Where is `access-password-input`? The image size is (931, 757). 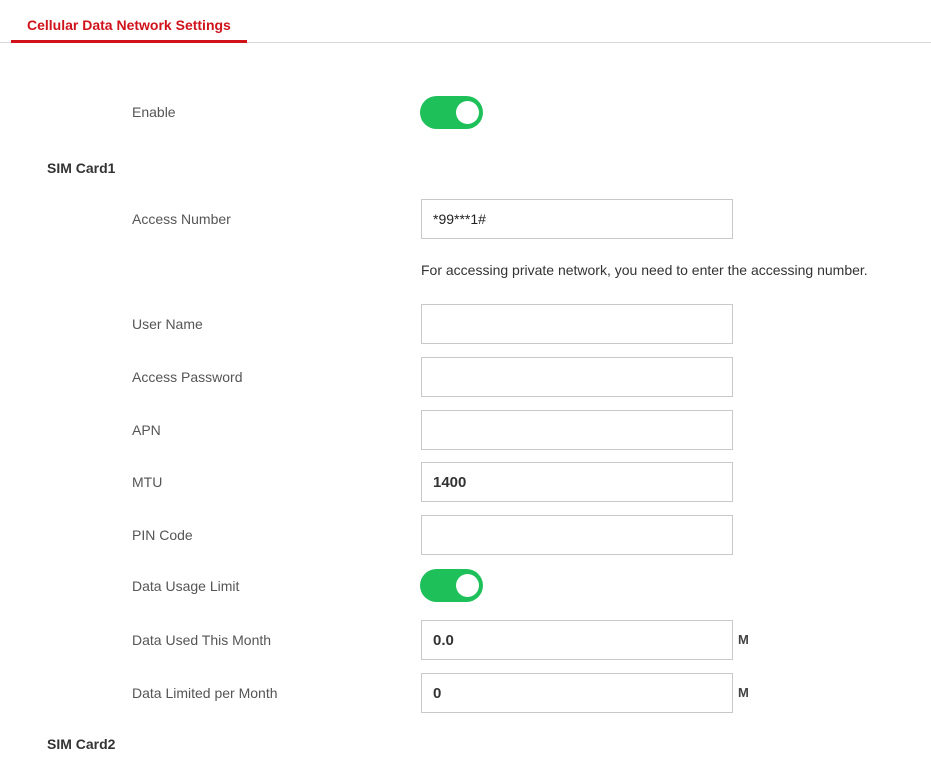
access-password-input is located at coordinates (577, 377).